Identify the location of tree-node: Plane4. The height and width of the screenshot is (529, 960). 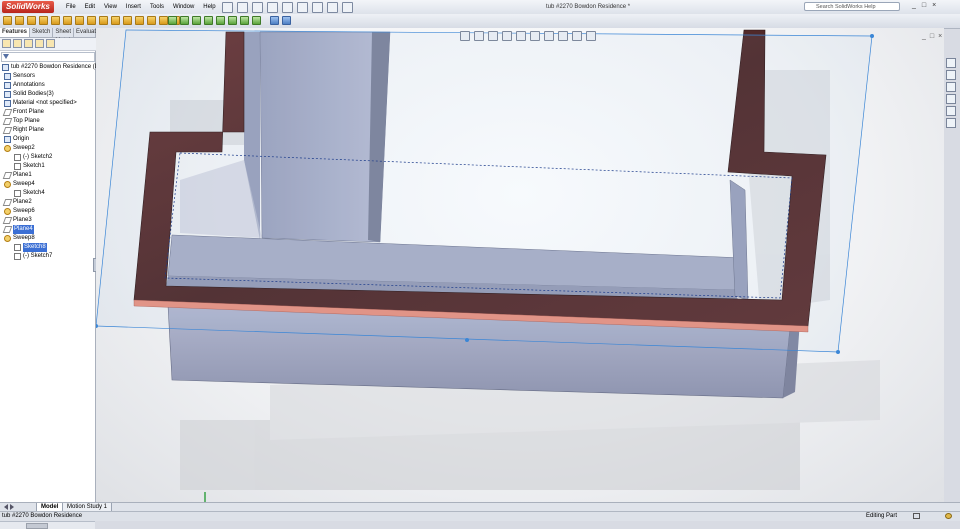
(18, 229).